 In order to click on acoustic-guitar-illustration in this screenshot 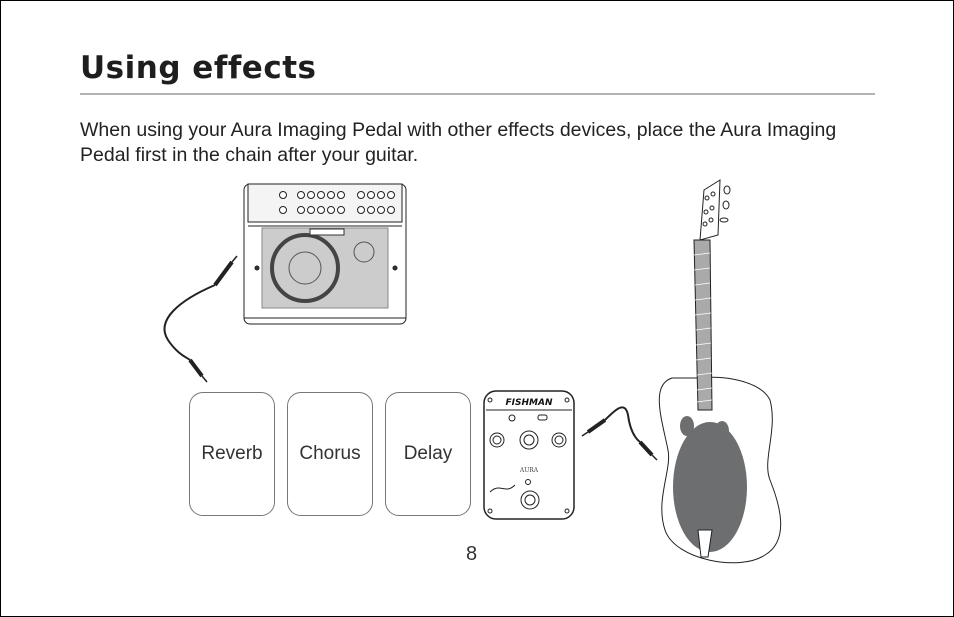, I will do `click(720, 371)`.